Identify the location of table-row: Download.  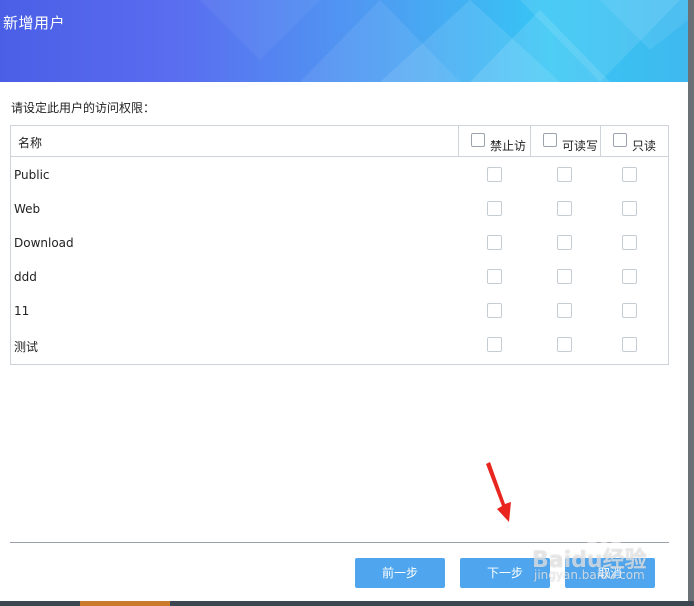
(339, 242).